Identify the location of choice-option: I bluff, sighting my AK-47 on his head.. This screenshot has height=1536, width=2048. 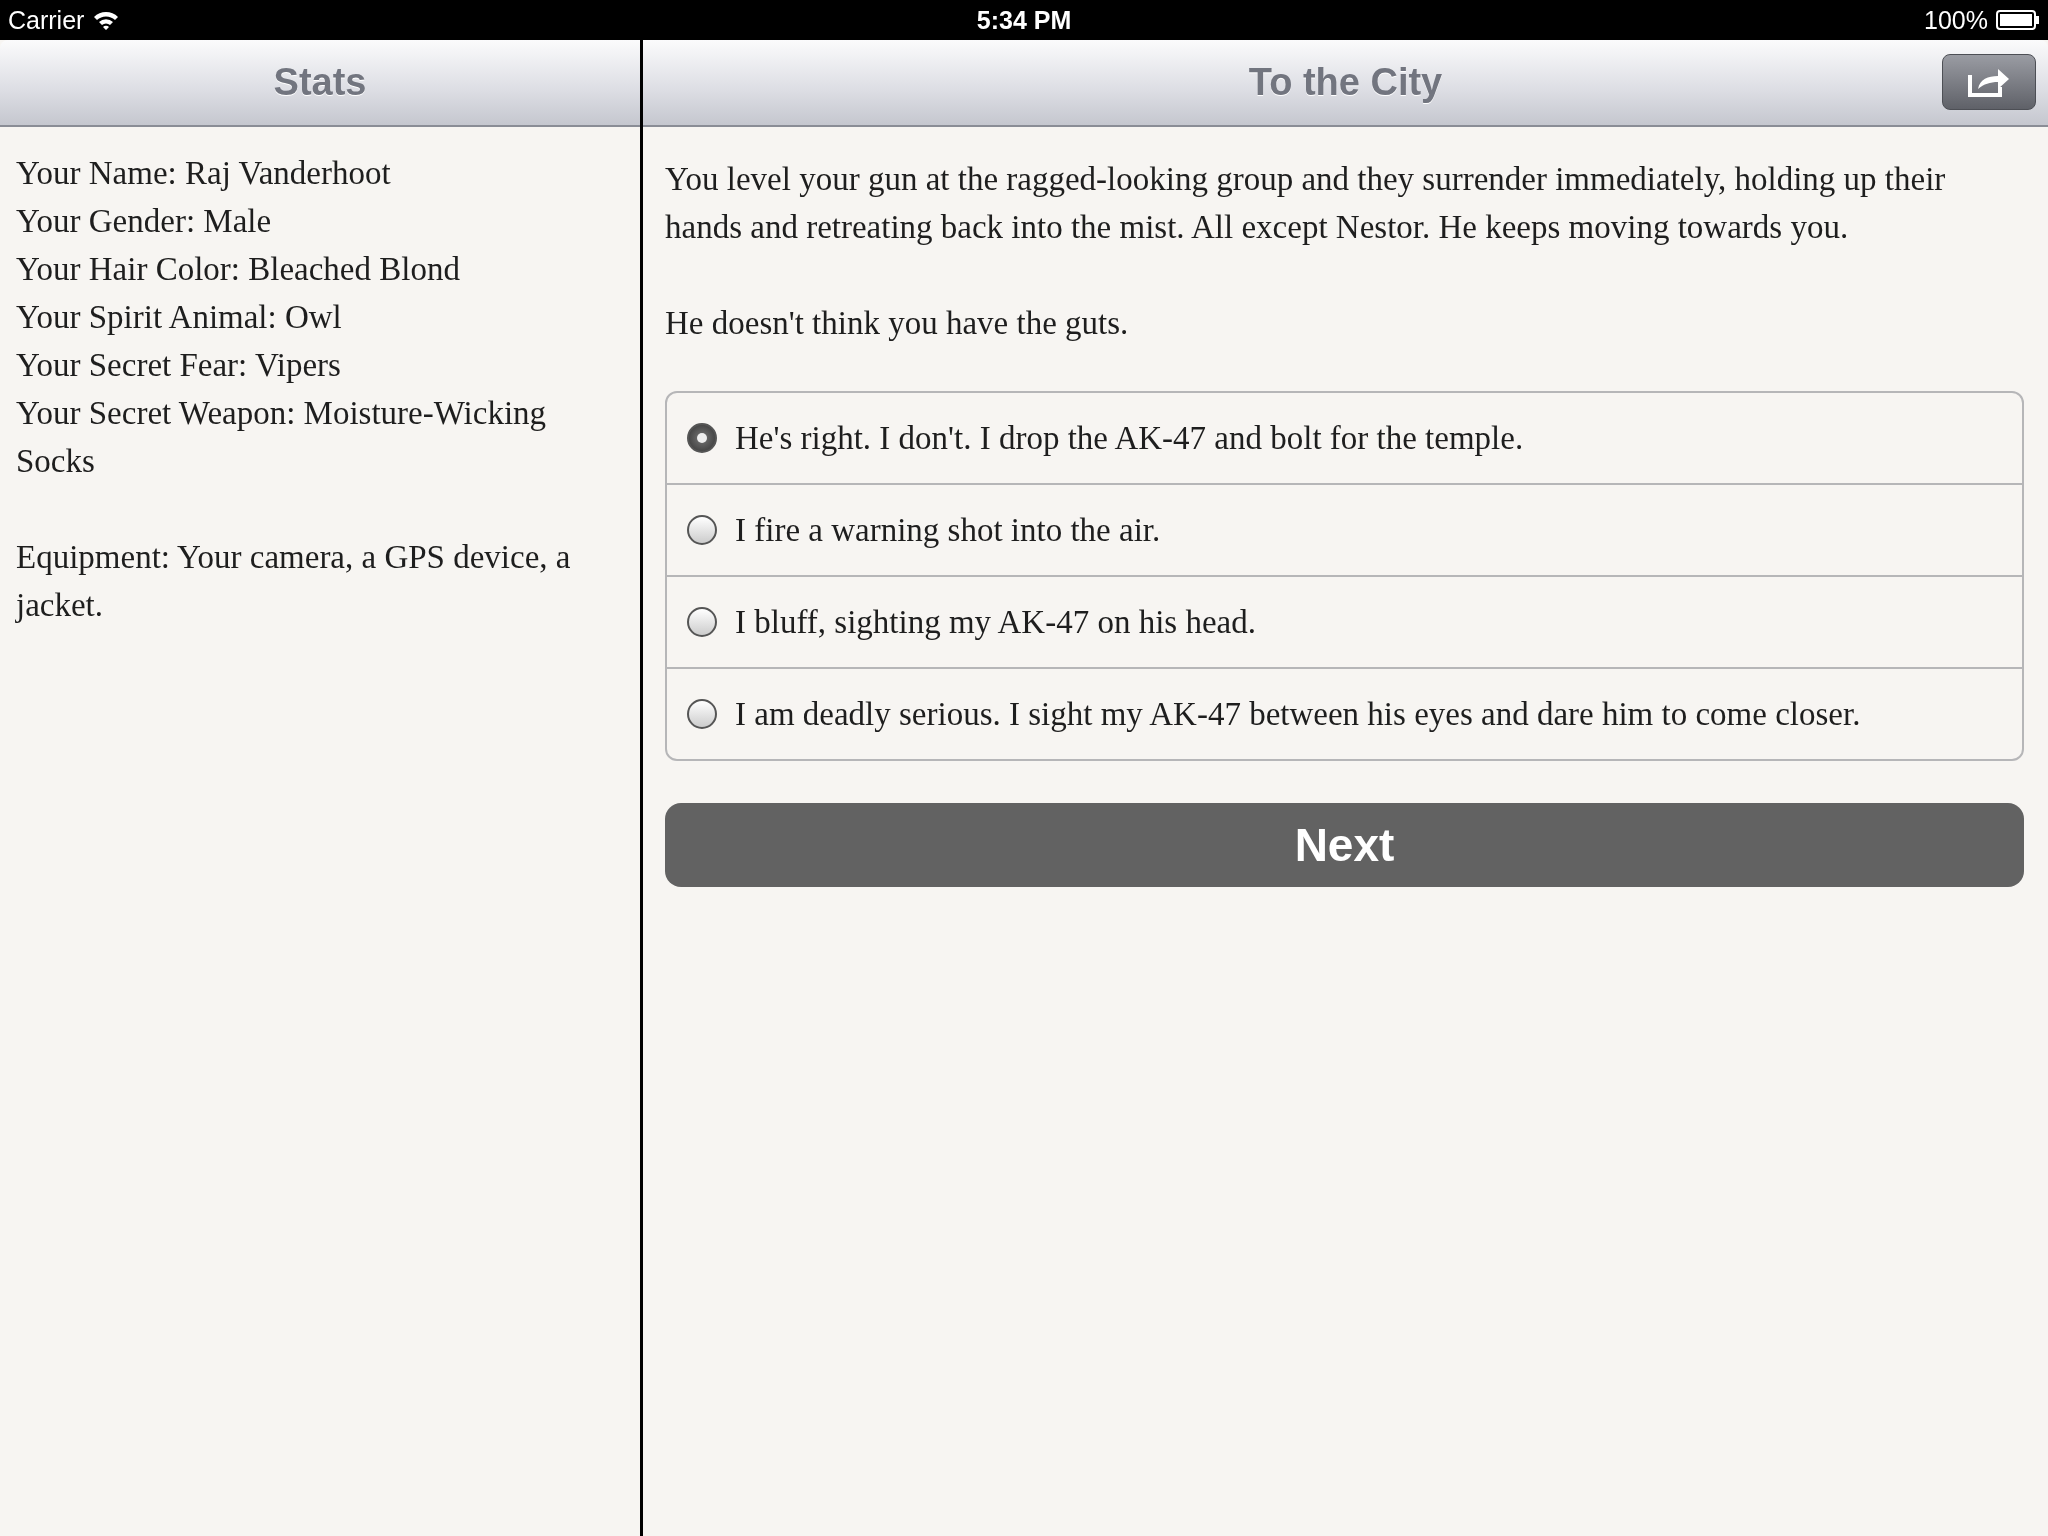
(1344, 621).